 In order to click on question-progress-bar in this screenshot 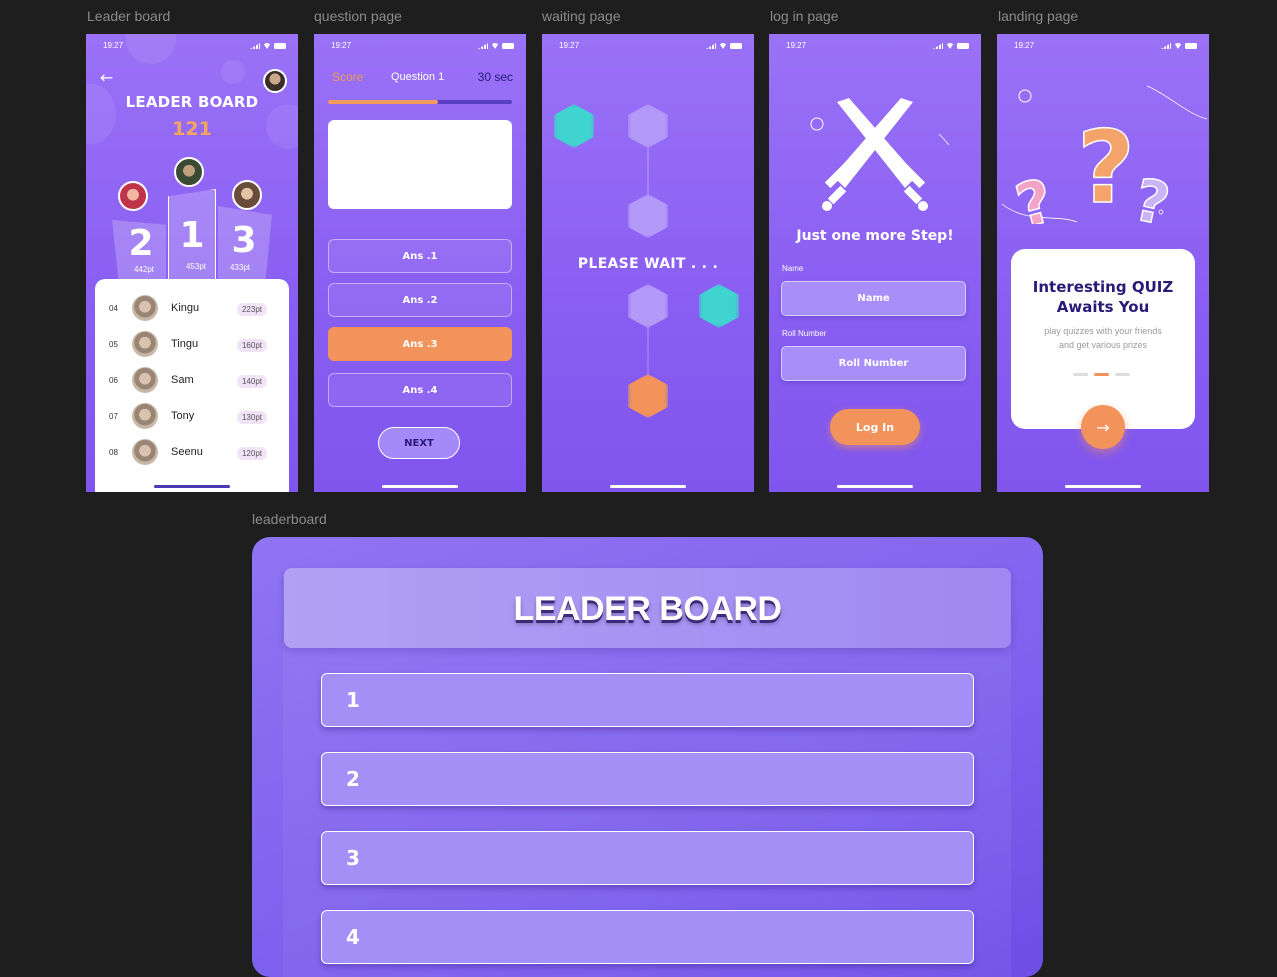, I will do `click(420, 102)`.